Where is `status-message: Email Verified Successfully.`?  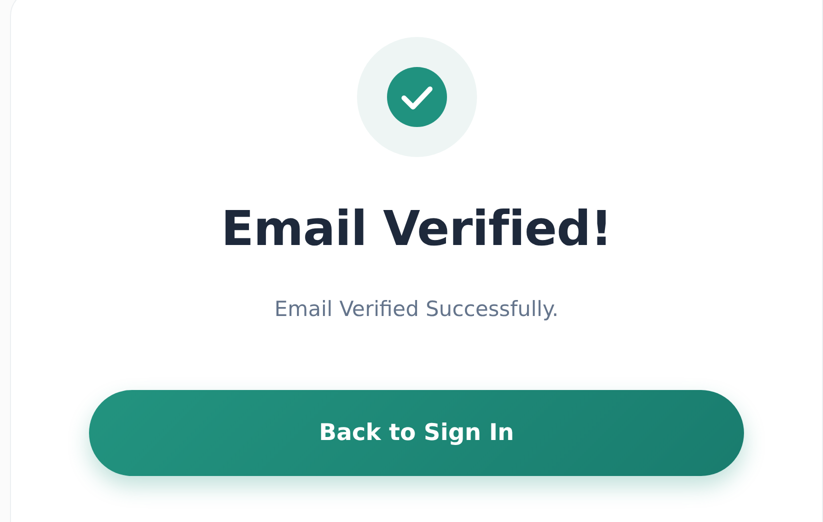 status-message: Email Verified Successfully. is located at coordinates (416, 309).